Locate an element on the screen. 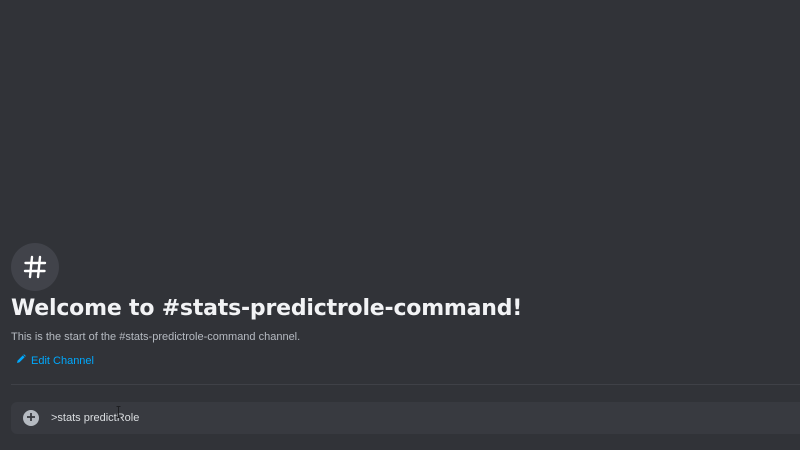 Image resolution: width=800 pixels, height=450 pixels. message-composer is located at coordinates (405, 418).